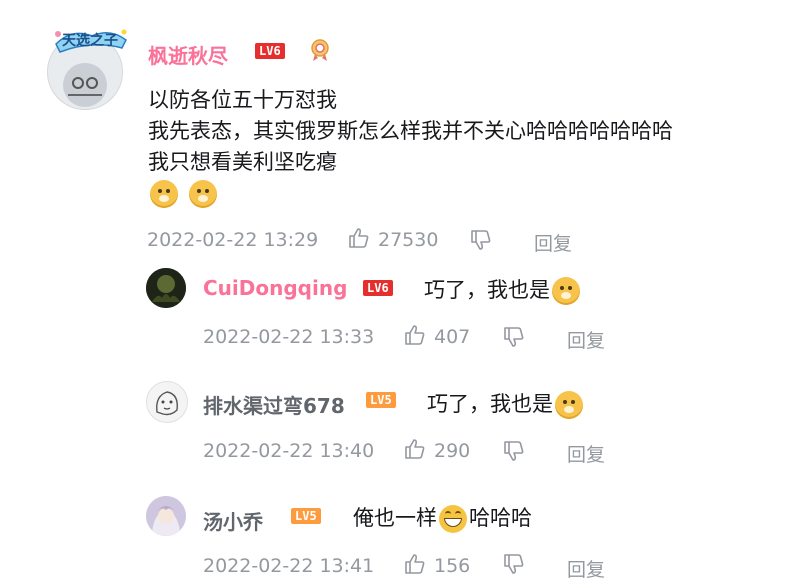 The height and width of the screenshot is (582, 798). Describe the element at coordinates (233, 240) in the screenshot. I see `comment-time: 2022-02-22 13:29` at that location.